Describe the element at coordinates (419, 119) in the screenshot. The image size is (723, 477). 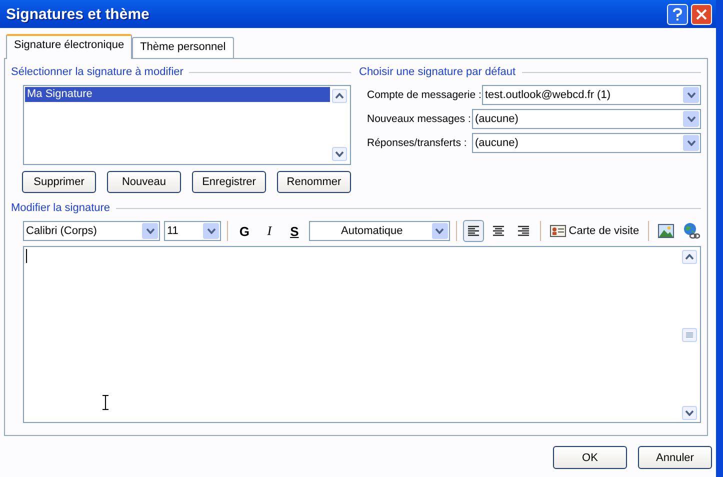
I see `field-label: Nouveaux messages :` at that location.